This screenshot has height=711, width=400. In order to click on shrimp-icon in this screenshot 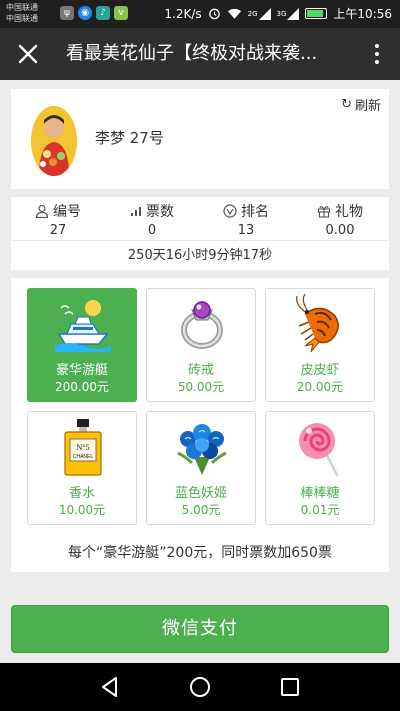, I will do `click(317, 323)`.